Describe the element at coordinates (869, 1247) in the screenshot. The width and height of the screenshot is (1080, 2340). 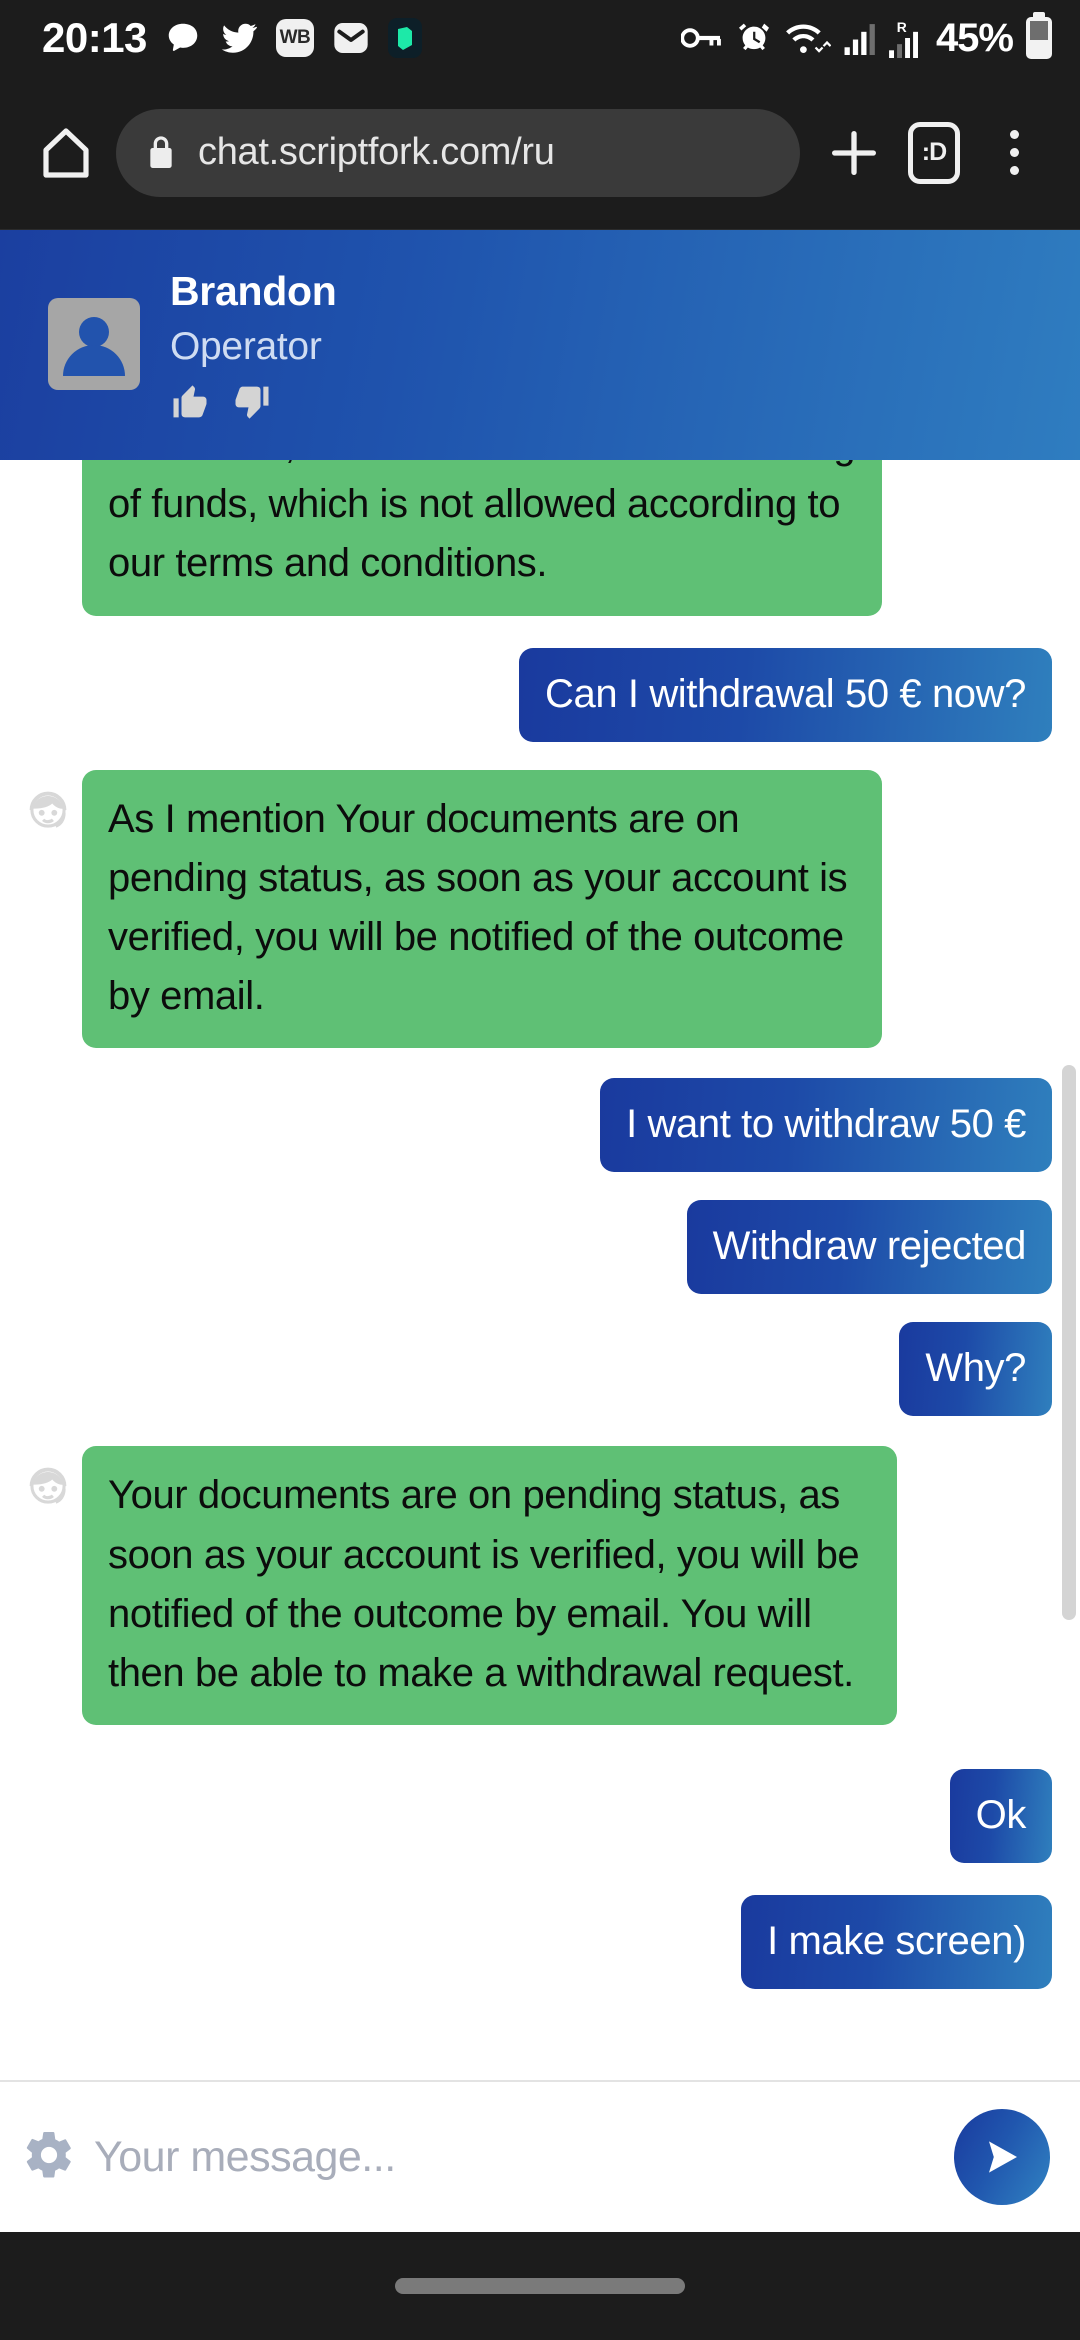
I see `user-message-bubble: Withdraw rejected` at that location.